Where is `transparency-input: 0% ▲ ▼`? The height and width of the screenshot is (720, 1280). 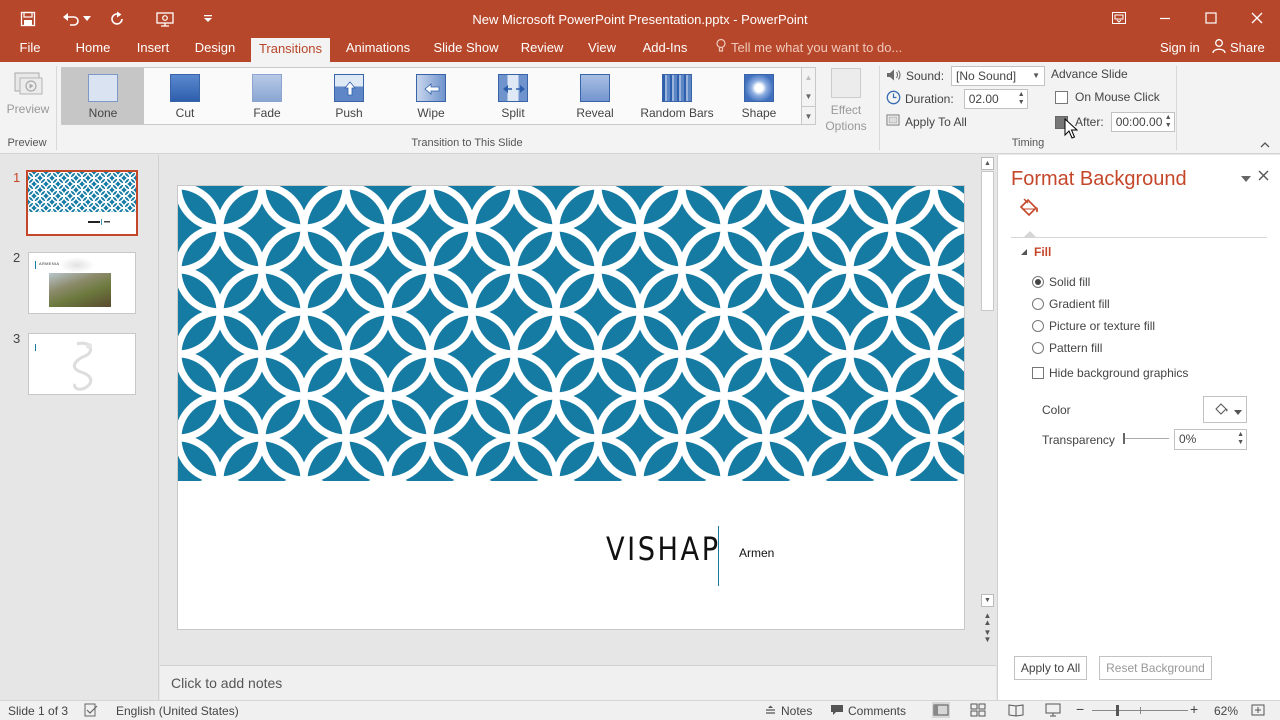
transparency-input: 0% ▲ ▼ is located at coordinates (1210, 439).